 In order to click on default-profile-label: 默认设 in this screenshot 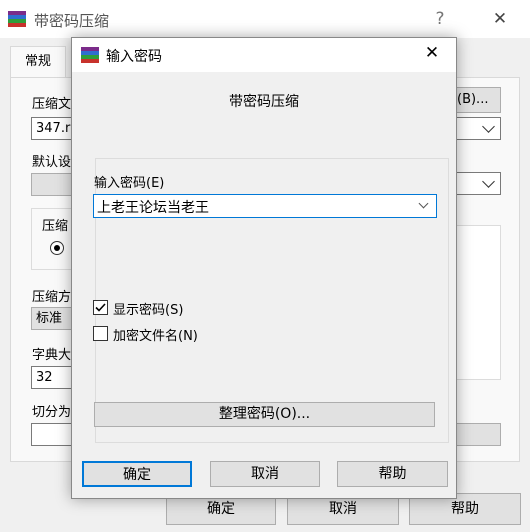, I will do `click(52, 162)`.